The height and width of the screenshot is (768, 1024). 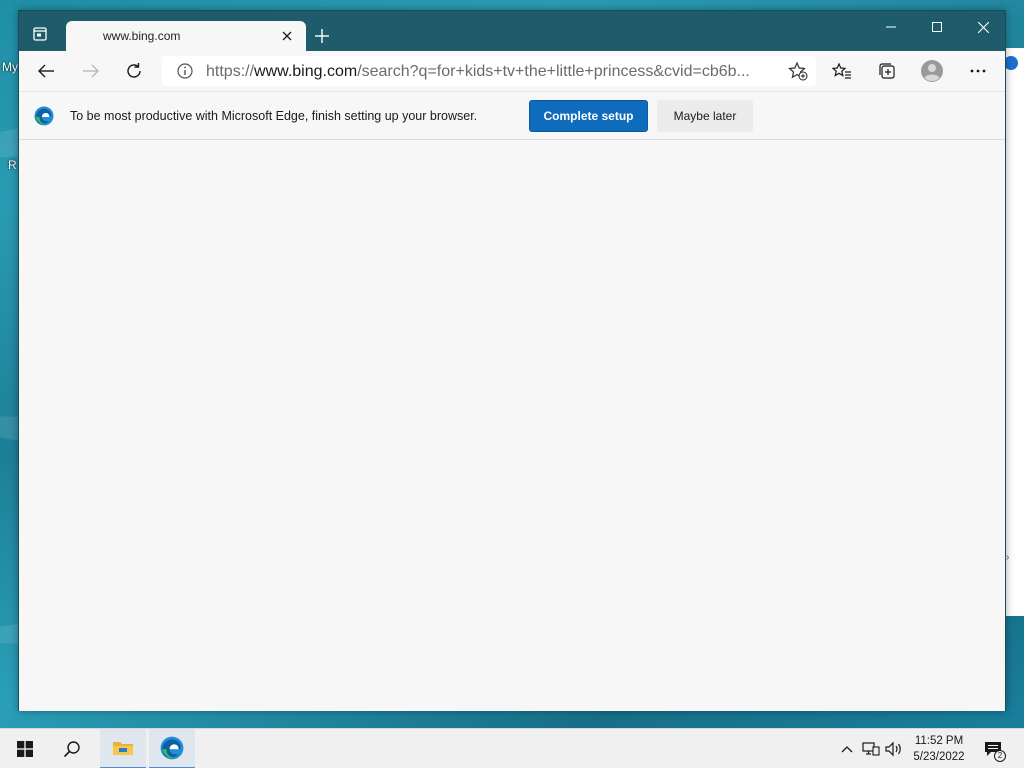 I want to click on forward-icon, so click(x=91, y=71).